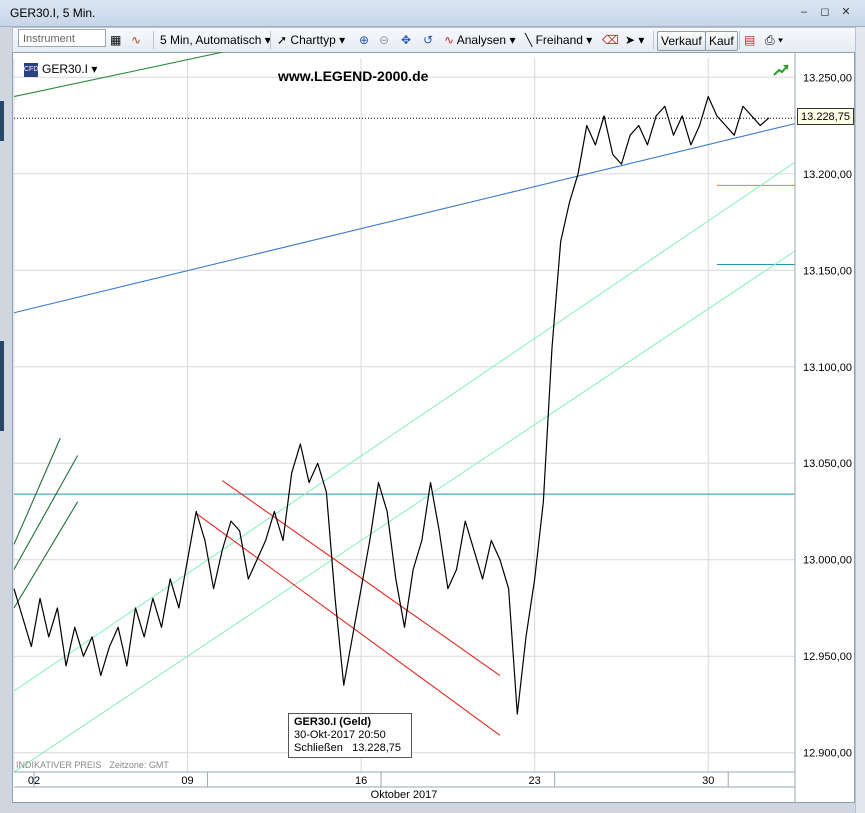 This screenshot has height=813, width=865. Describe the element at coordinates (34, 781) in the screenshot. I see `x-tick-label: 02` at that location.